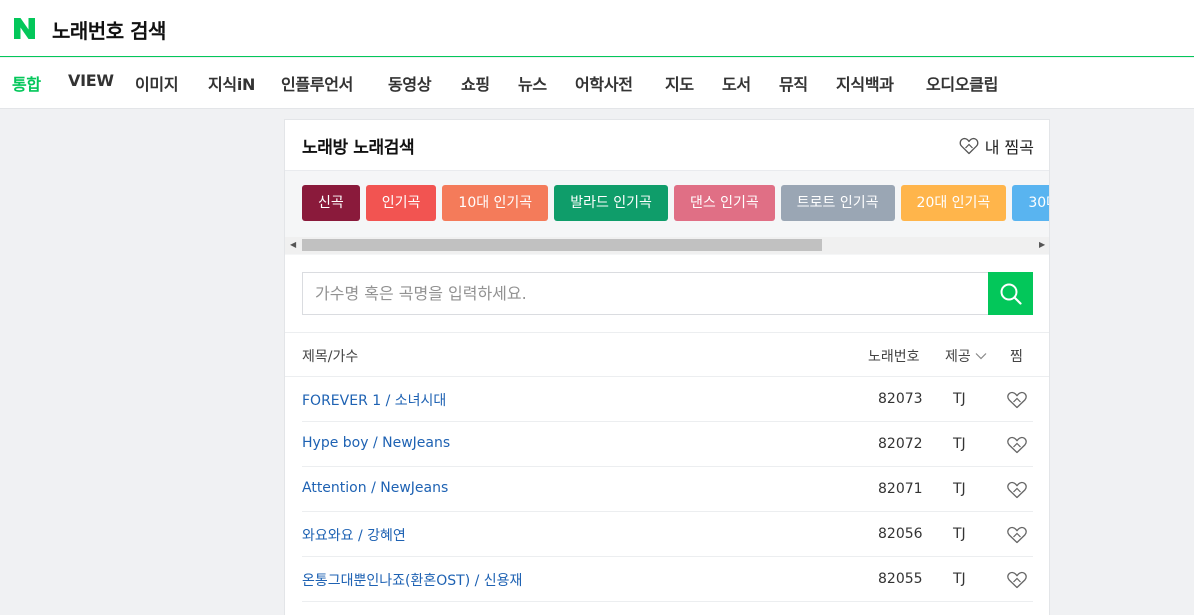 This screenshot has height=615, width=1194. What do you see at coordinates (865, 83) in the screenshot?
I see `tab-encyclopedia: 지식백과` at bounding box center [865, 83].